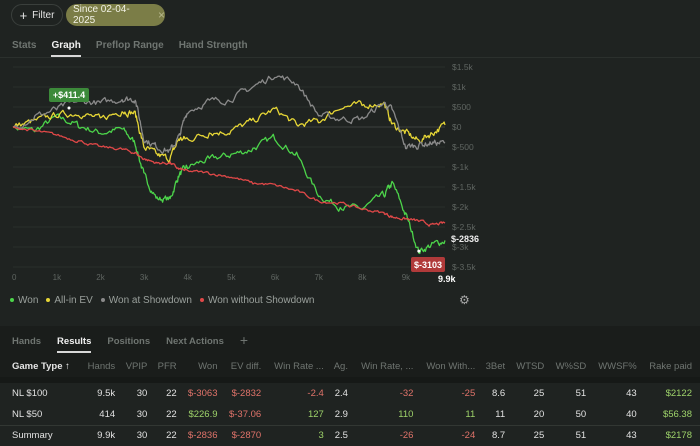 The image size is (700, 446). What do you see at coordinates (275, 277) in the screenshot?
I see `x-tick-label: 6k` at bounding box center [275, 277].